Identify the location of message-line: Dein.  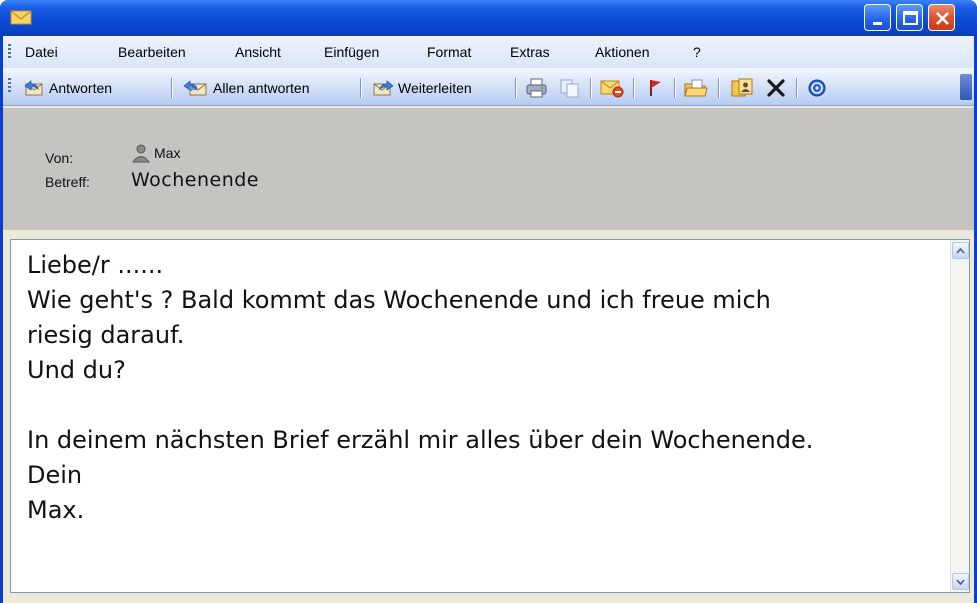
(55, 475).